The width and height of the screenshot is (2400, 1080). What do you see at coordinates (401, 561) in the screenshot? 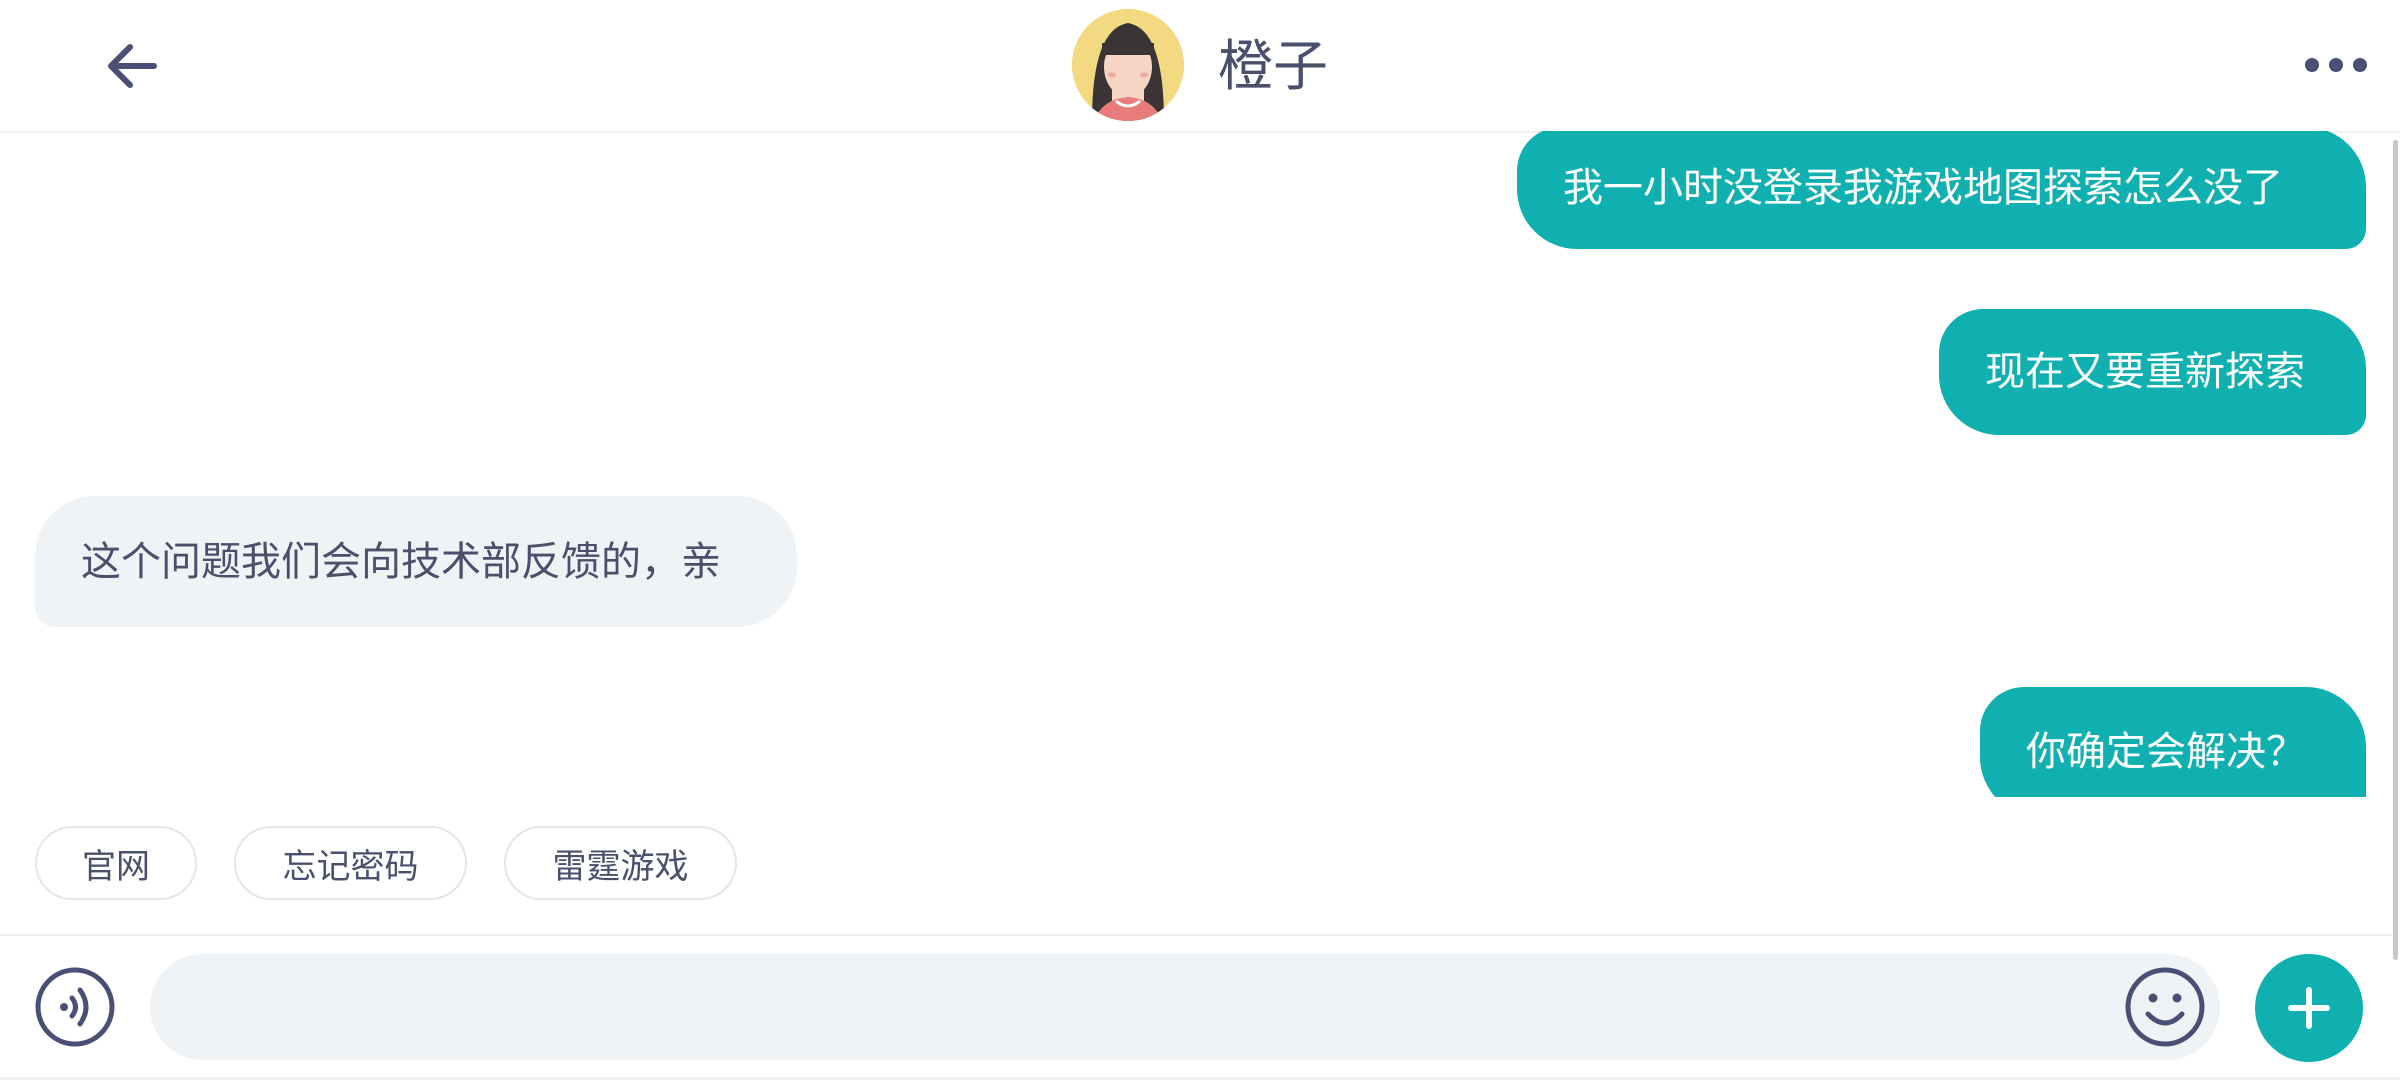
I see `message-text: 这个问题我们会向技术部反馈的，亲` at bounding box center [401, 561].